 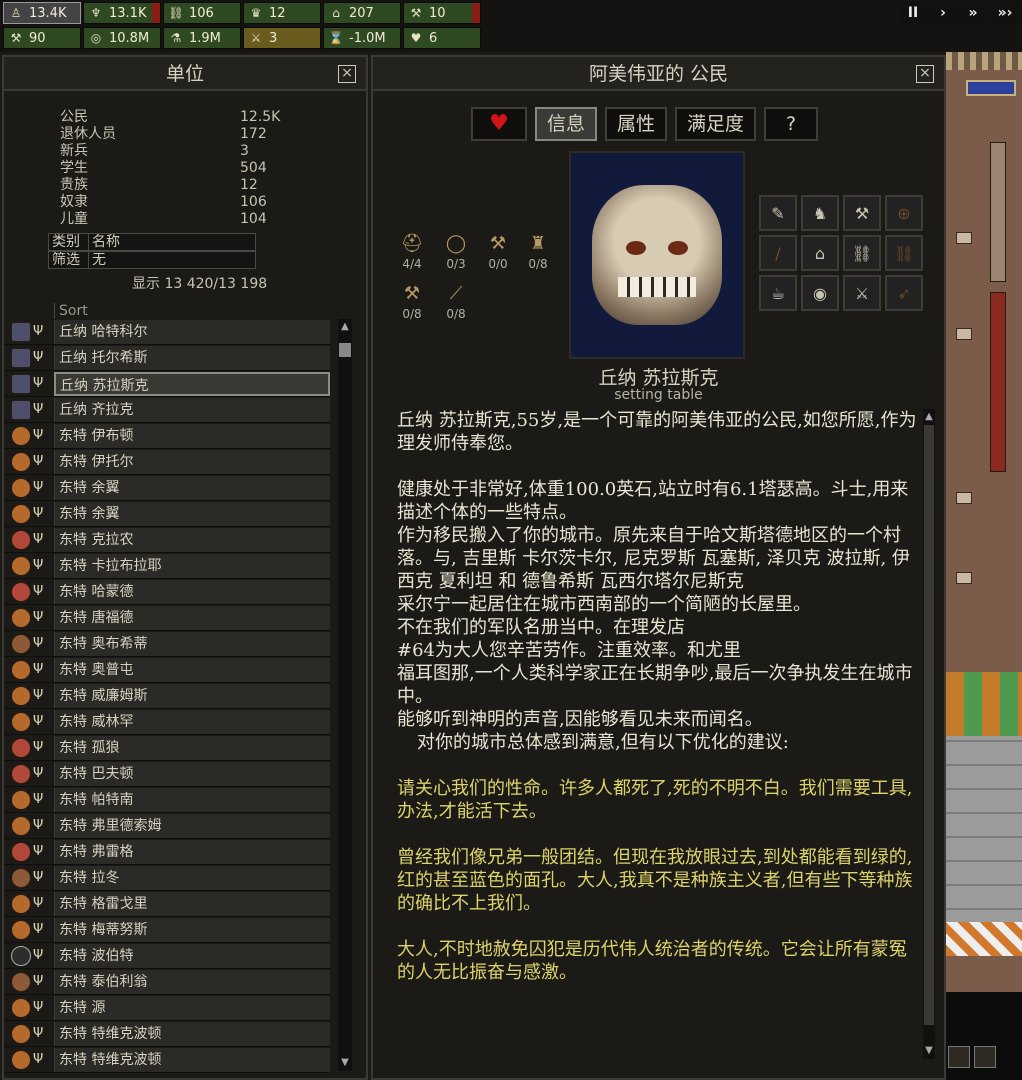 I want to click on tab-help: ?, so click(x=791, y=124).